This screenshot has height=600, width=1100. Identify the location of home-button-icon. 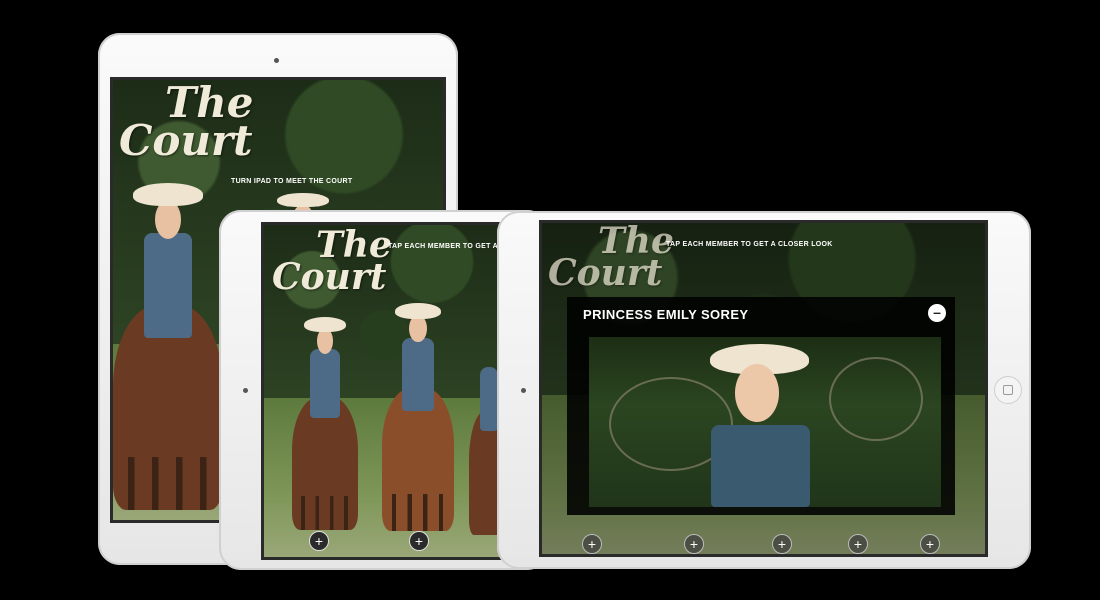
(1008, 390).